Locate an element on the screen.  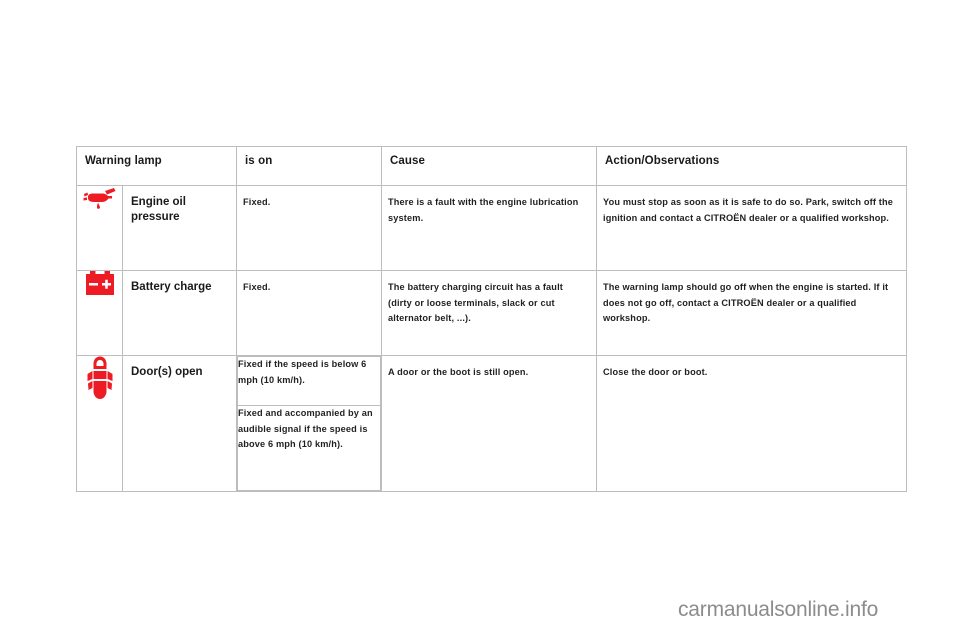
engine-oil-pressure-icon is located at coordinates (100, 198).